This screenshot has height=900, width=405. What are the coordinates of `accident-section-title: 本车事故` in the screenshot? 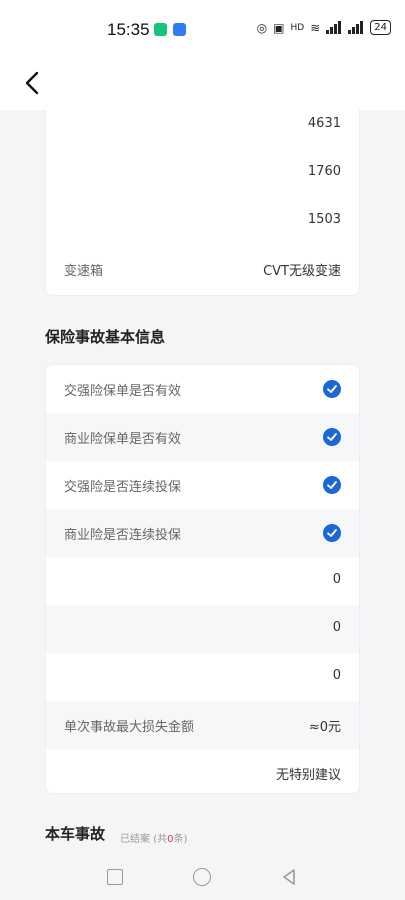 It's located at (75, 834).